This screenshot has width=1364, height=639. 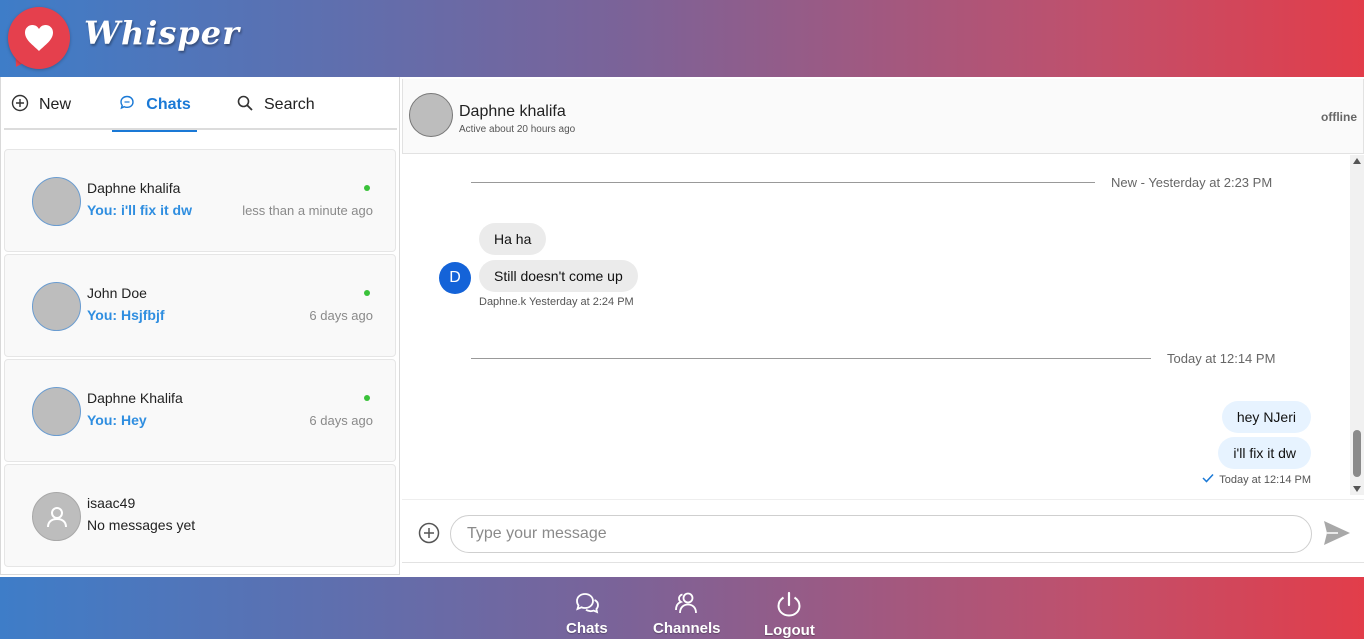 What do you see at coordinates (117, 420) in the screenshot?
I see `chat-preview: You: Hey` at bounding box center [117, 420].